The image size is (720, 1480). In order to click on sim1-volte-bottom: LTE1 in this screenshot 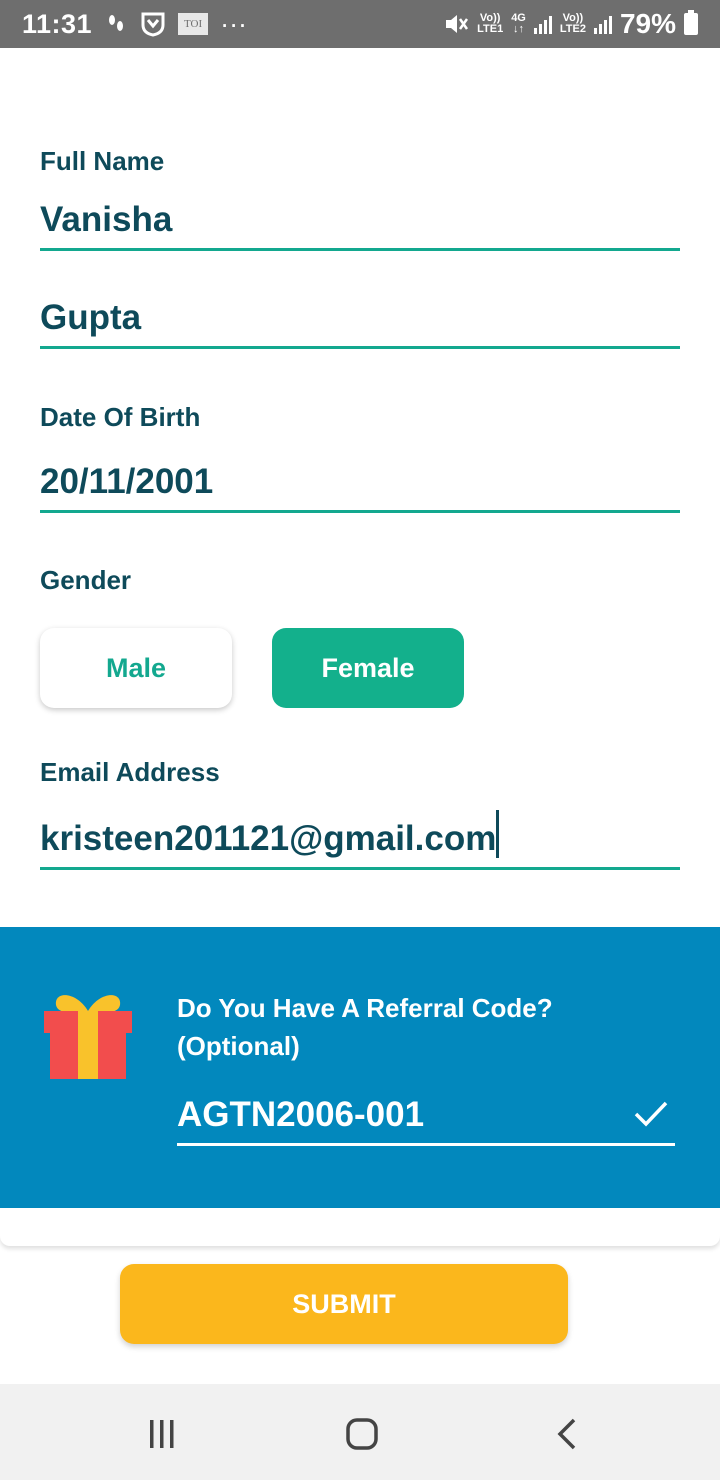, I will do `click(490, 29)`.